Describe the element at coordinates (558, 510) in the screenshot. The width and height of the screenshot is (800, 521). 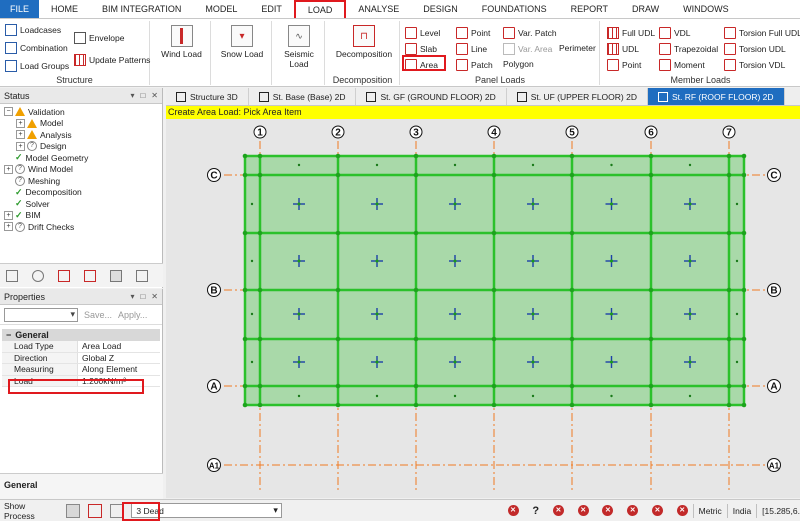
I see `error-icon-2: ✕` at that location.